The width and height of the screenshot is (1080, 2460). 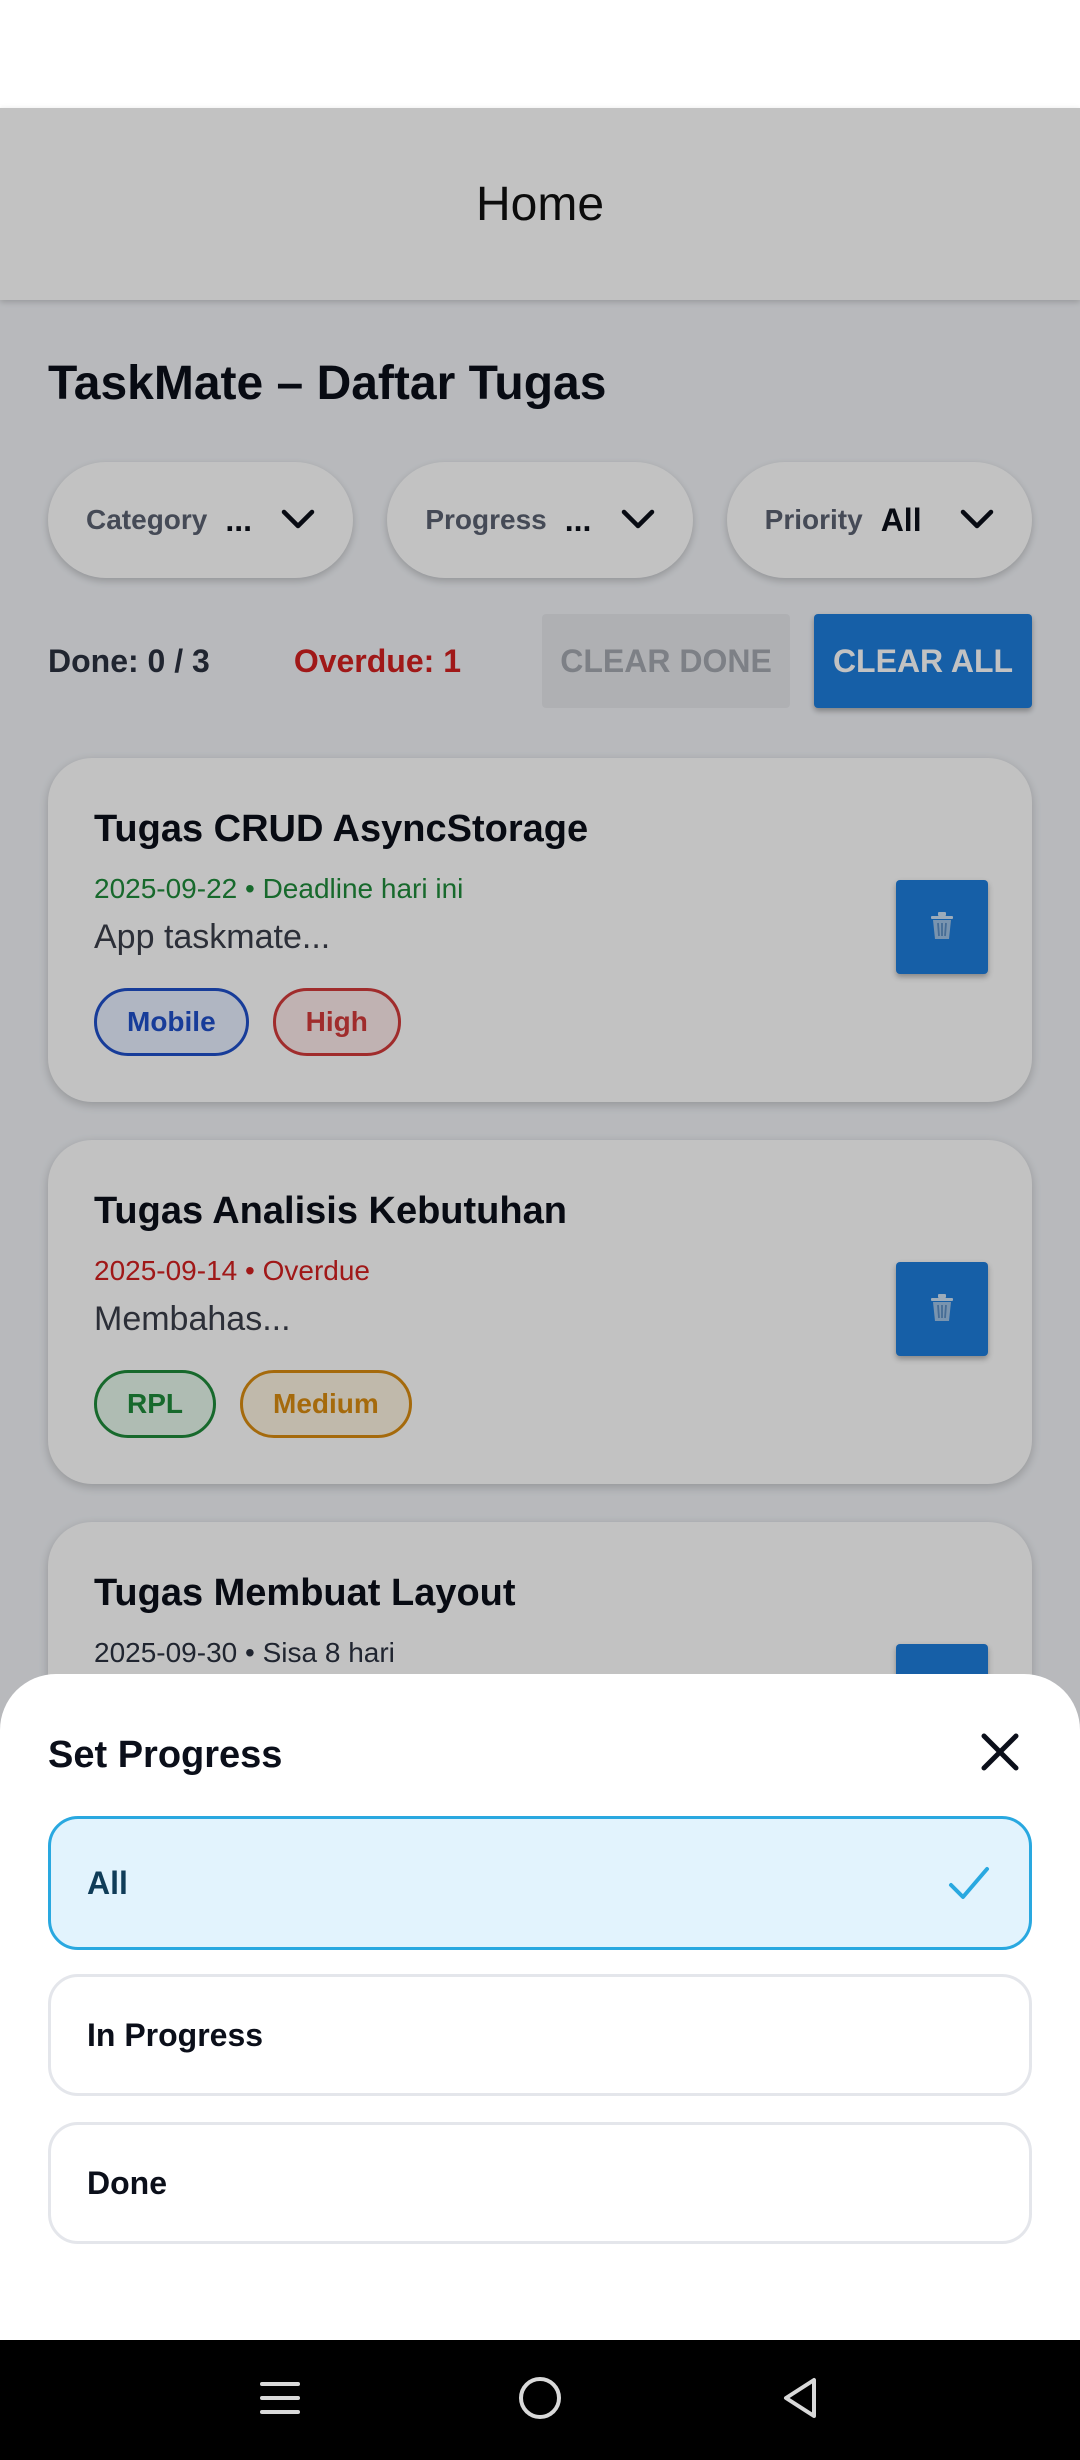 I want to click on option-label: All, so click(x=107, y=1882).